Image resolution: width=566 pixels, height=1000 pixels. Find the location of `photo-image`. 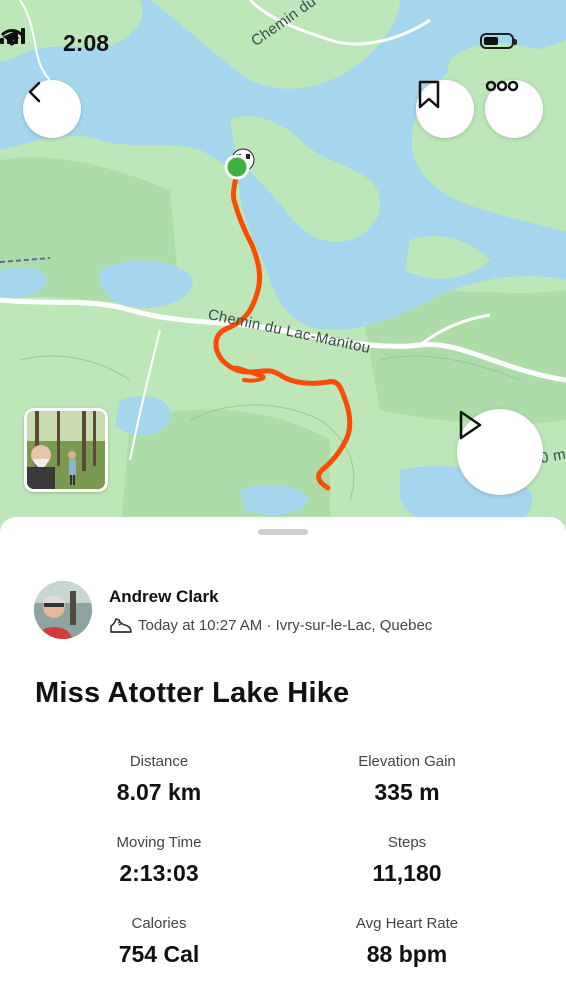

photo-image is located at coordinates (66, 450).